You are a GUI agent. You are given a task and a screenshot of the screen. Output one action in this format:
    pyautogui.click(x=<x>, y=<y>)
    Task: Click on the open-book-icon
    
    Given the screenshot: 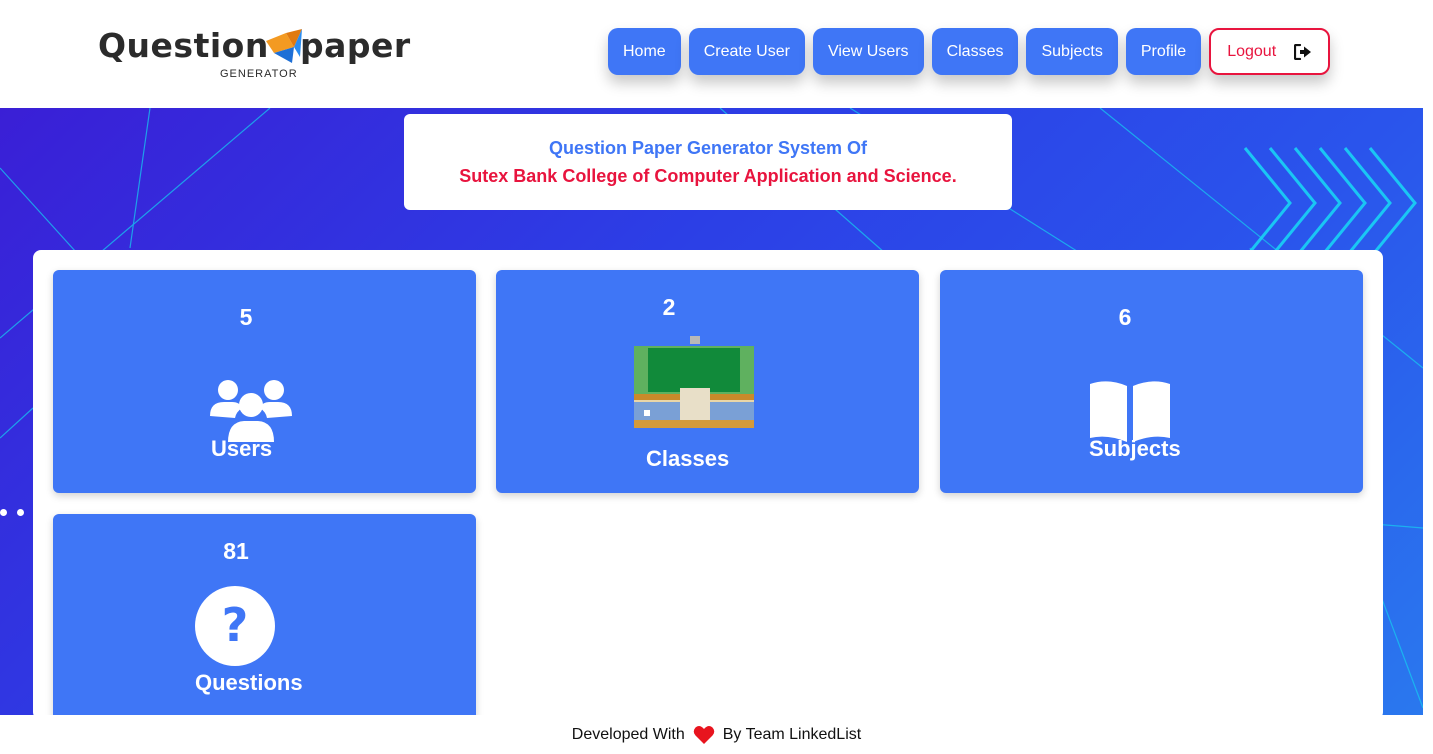 What is the action you would take?
    pyautogui.click(x=1130, y=411)
    